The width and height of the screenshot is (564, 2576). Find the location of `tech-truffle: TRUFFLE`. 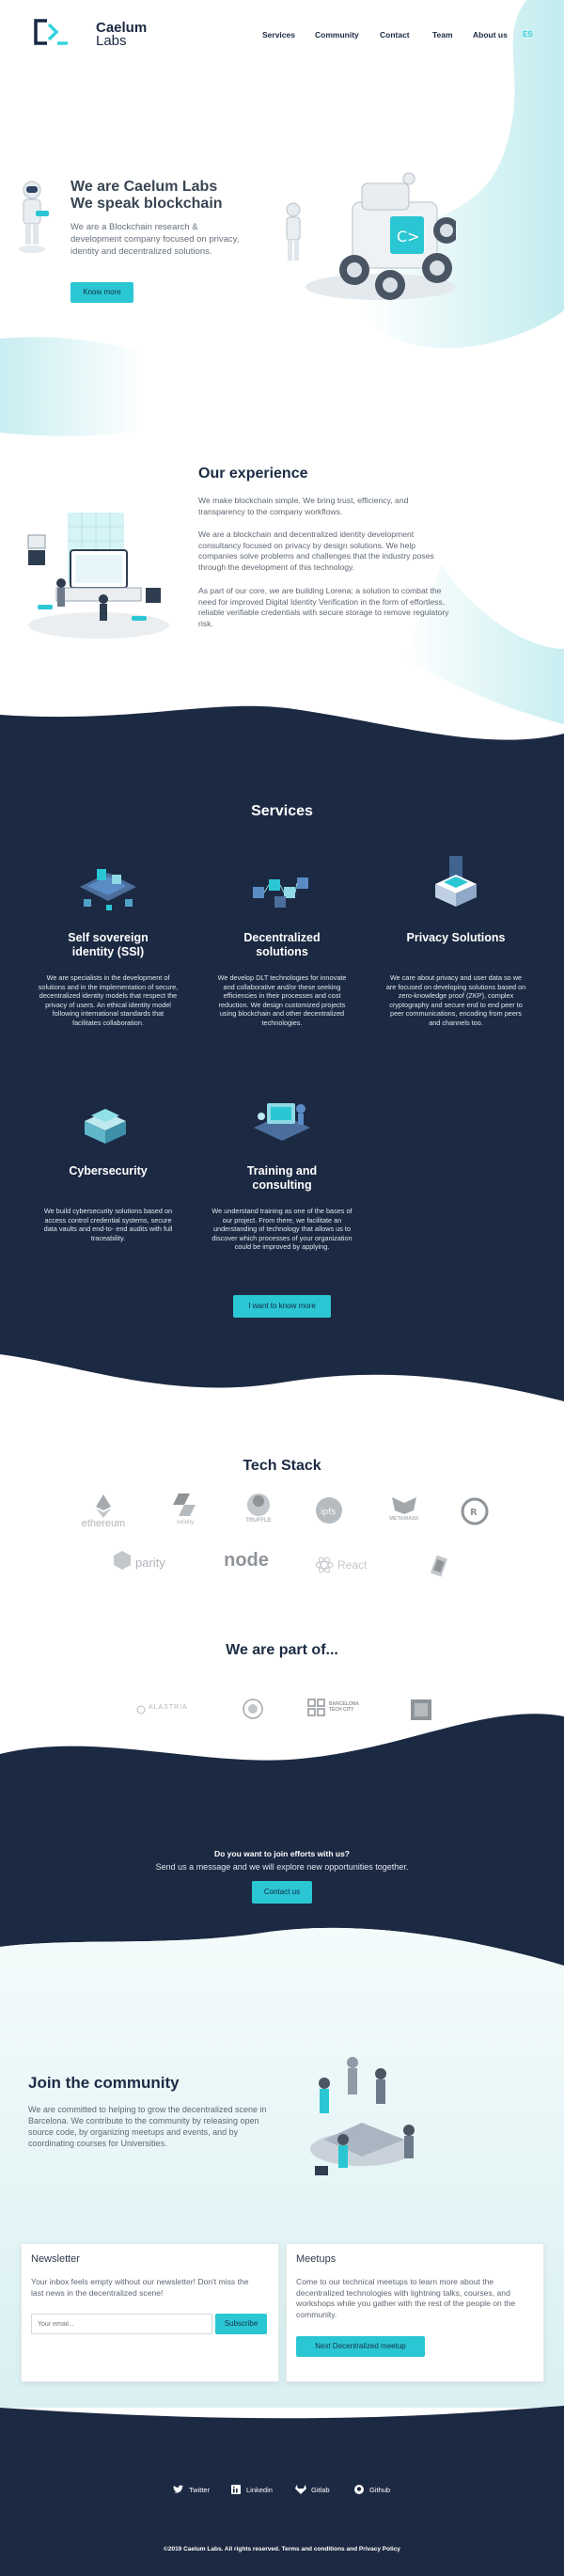

tech-truffle: TRUFFLE is located at coordinates (258, 1508).